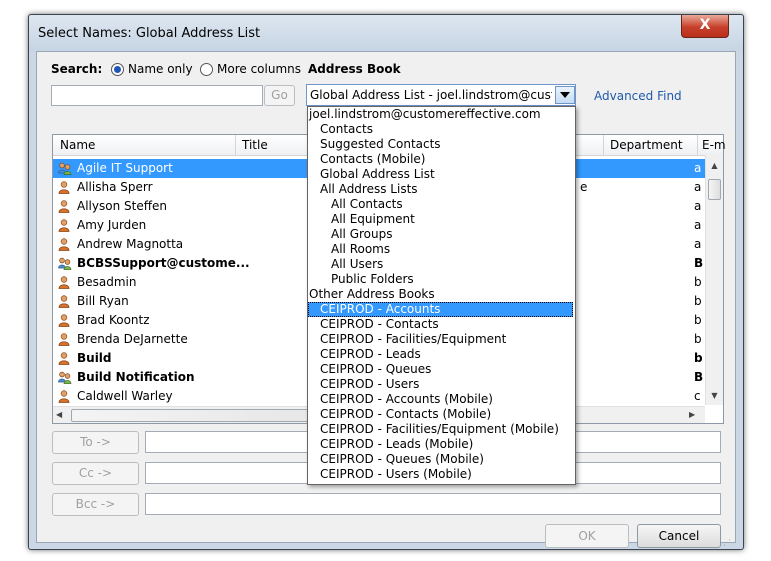 The image size is (771, 561). What do you see at coordinates (714, 189) in the screenshot?
I see `scrollbar-thumb` at bounding box center [714, 189].